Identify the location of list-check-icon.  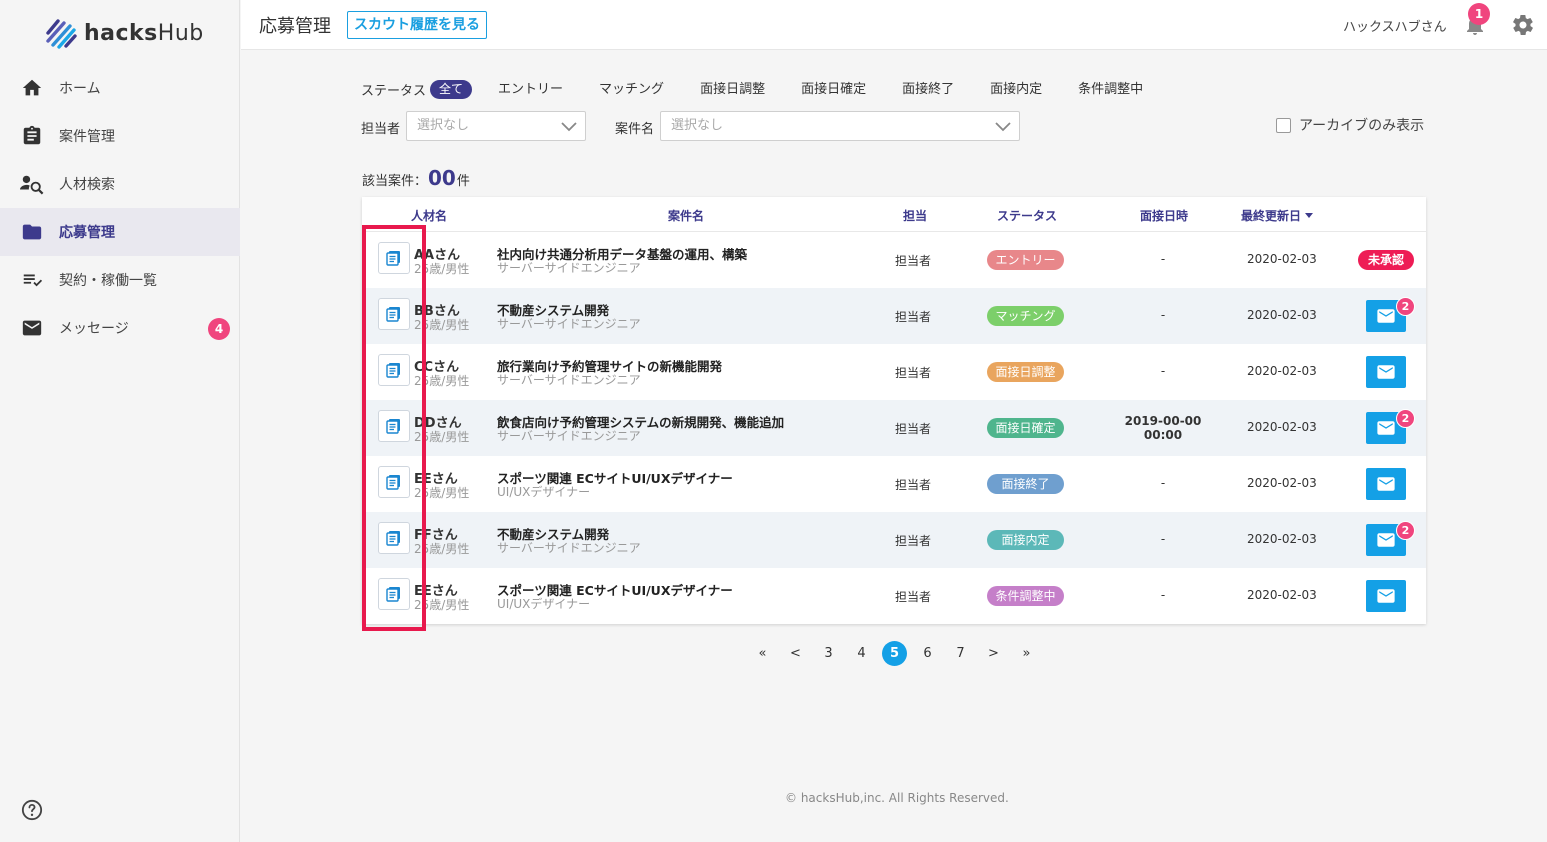
(32, 280).